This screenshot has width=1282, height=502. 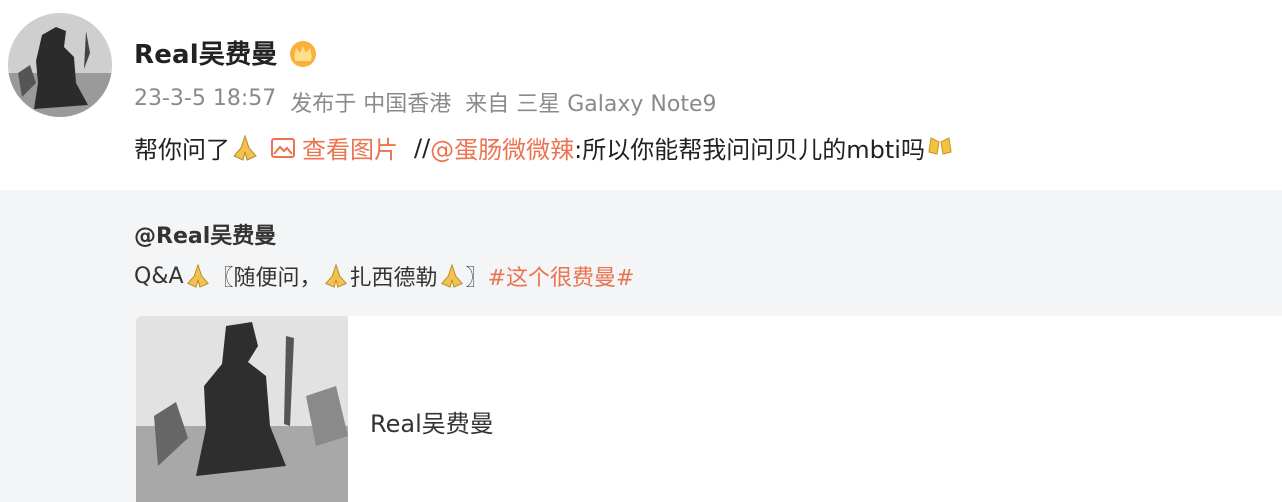 I want to click on repost-bracket-close: 〗, so click(x=476, y=278).